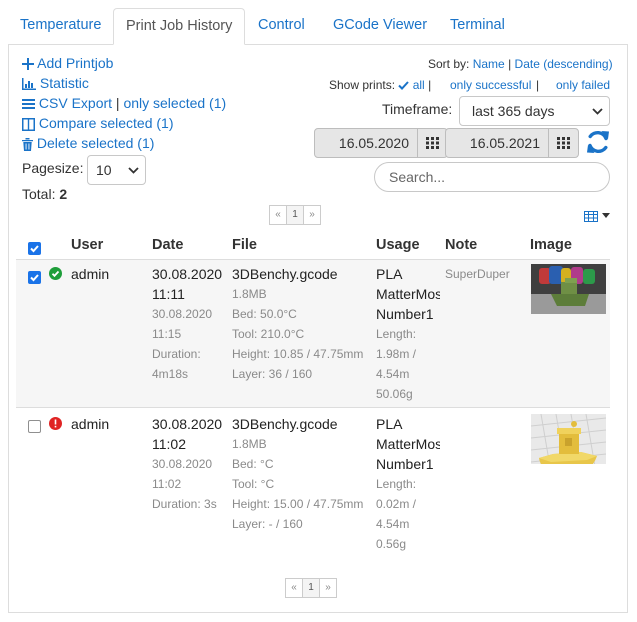 The height and width of the screenshot is (622, 637). Describe the element at coordinates (95, 143) in the screenshot. I see `delete-selected-label: Delete selected (1)` at that location.